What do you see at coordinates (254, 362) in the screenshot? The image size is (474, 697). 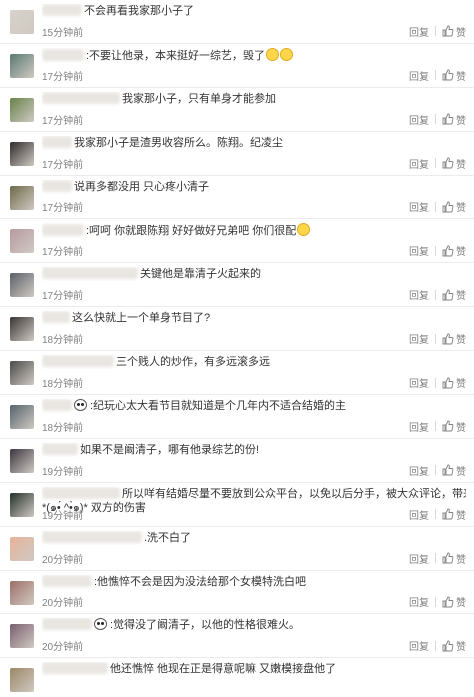 I see `comment-text-line: 三个贱人的炒作，有多远滚多远` at bounding box center [254, 362].